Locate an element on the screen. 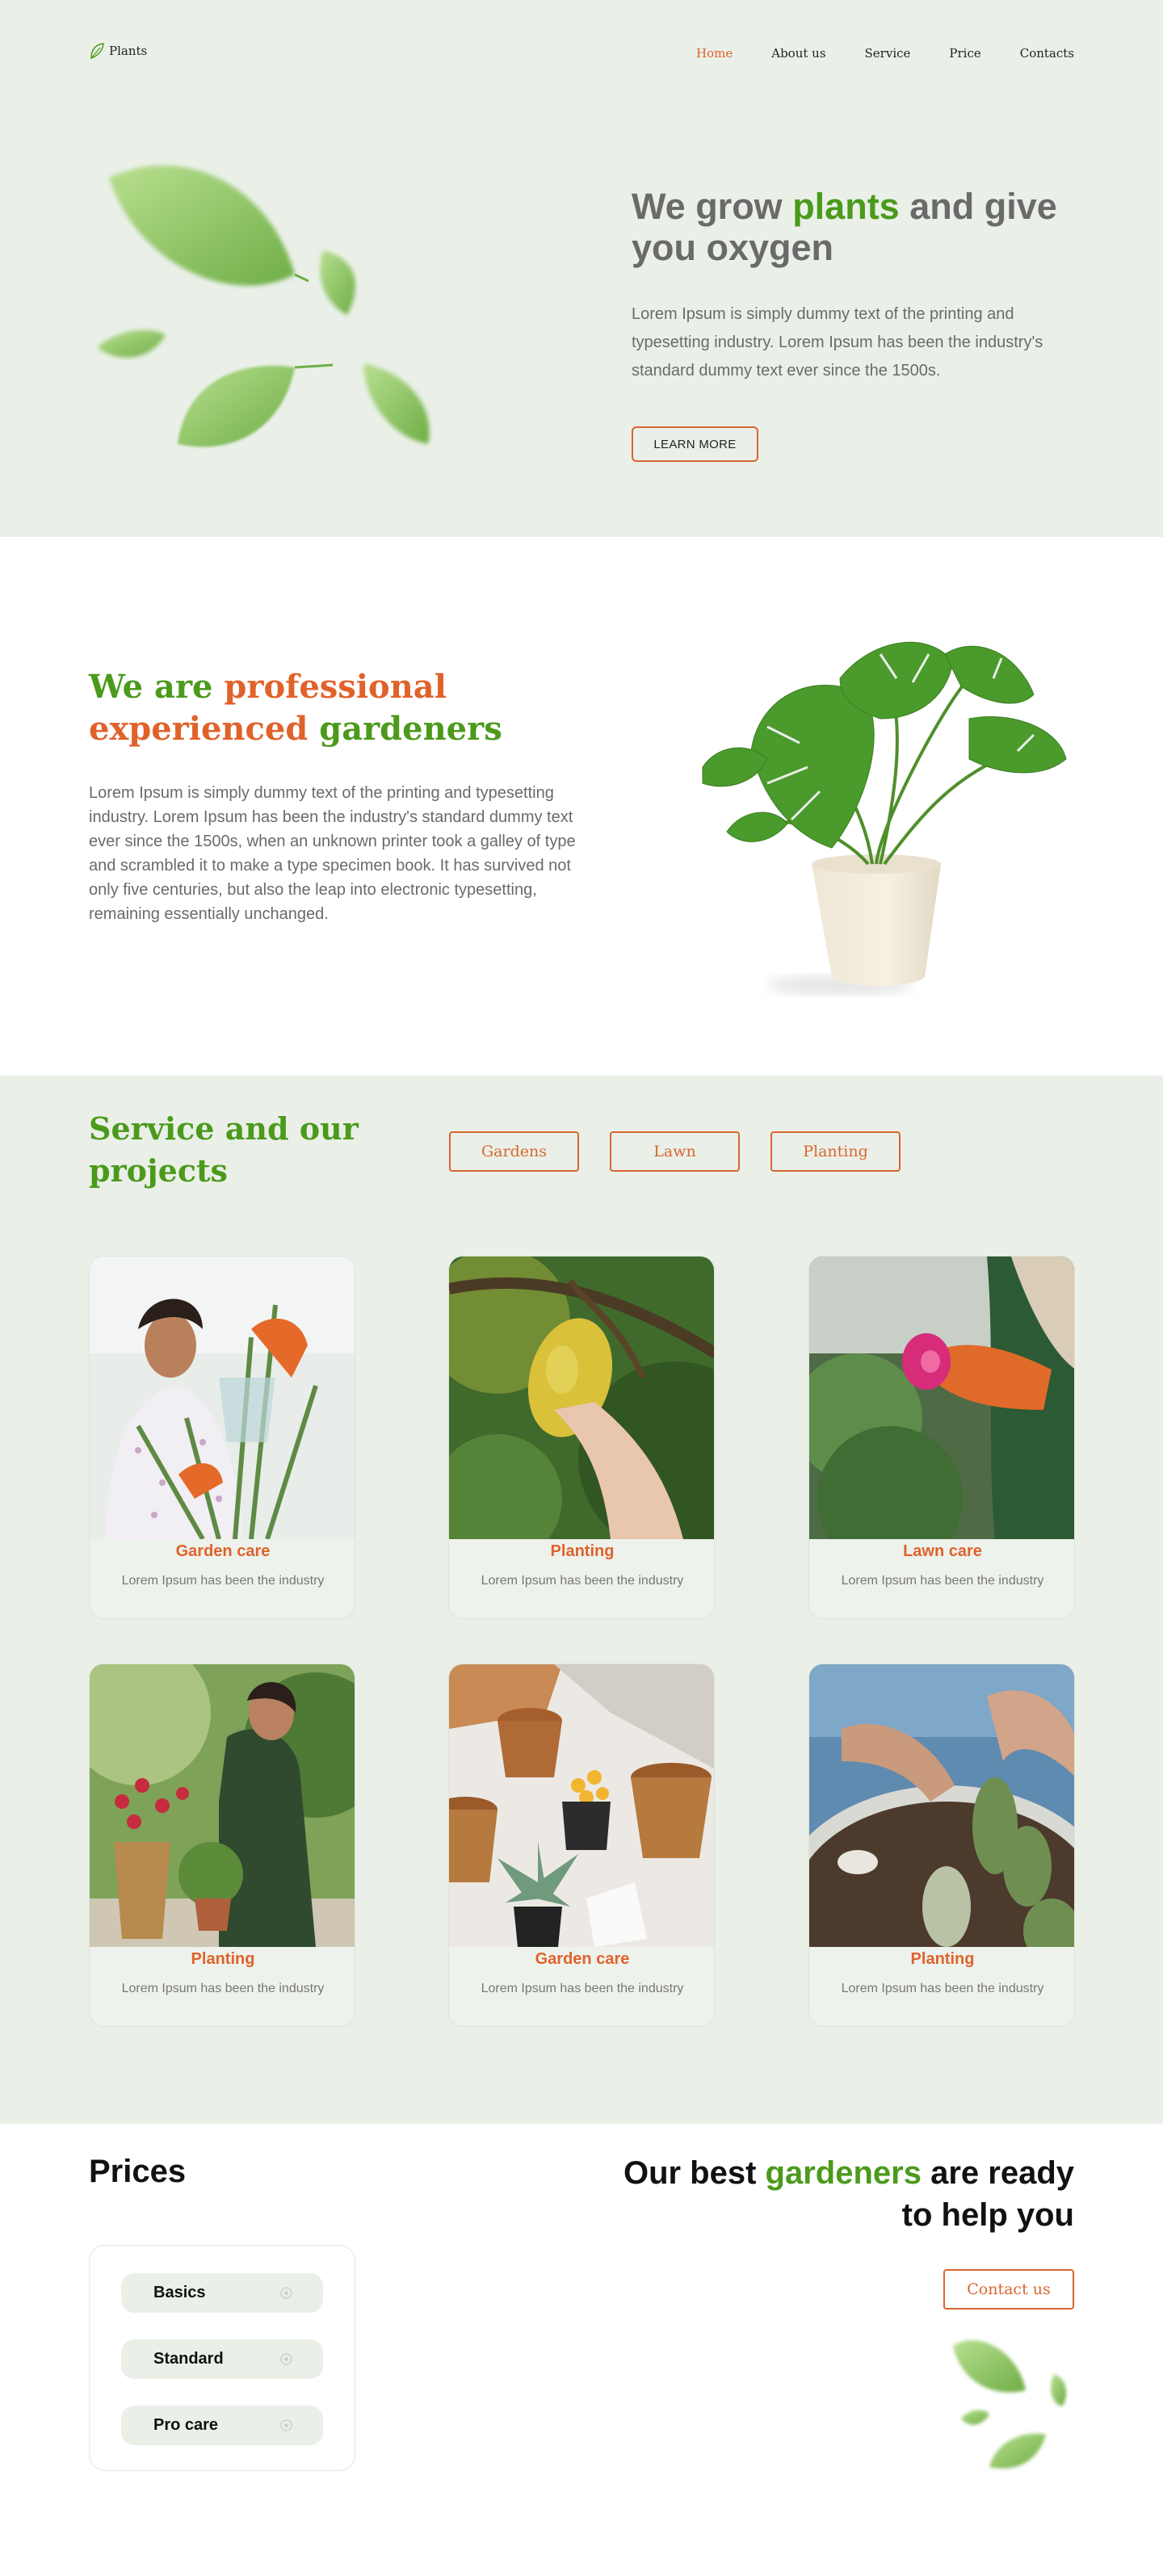 This screenshot has height=2576, width=1163. services-title: Service and our projects is located at coordinates (224, 1149).